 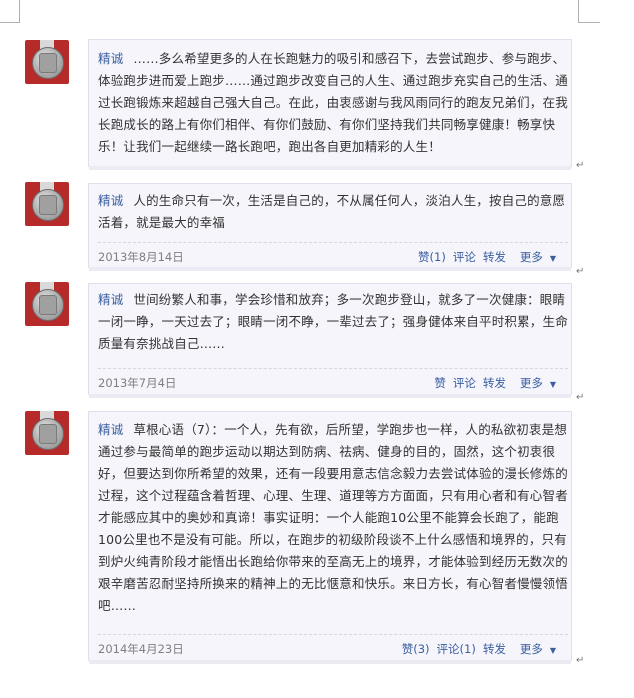 What do you see at coordinates (456, 649) in the screenshot?
I see `comment-button: 评论(1)` at bounding box center [456, 649].